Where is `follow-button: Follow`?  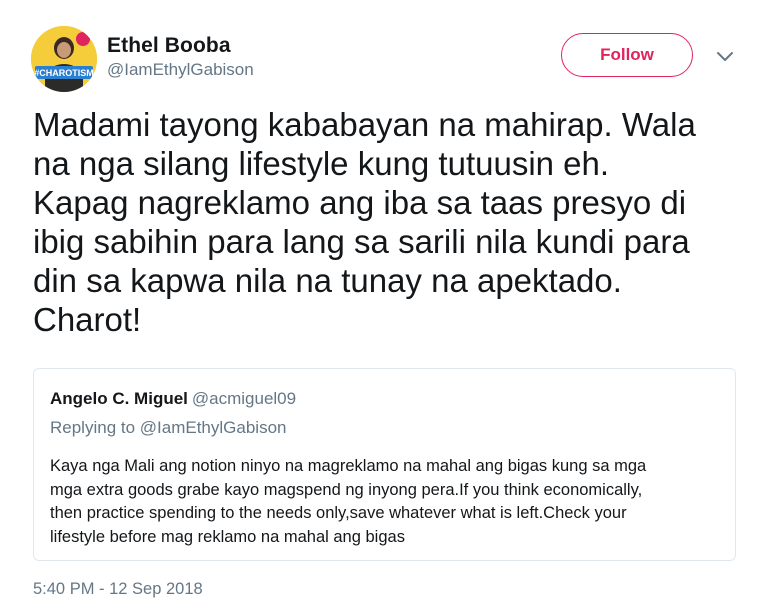 follow-button: Follow is located at coordinates (627, 55).